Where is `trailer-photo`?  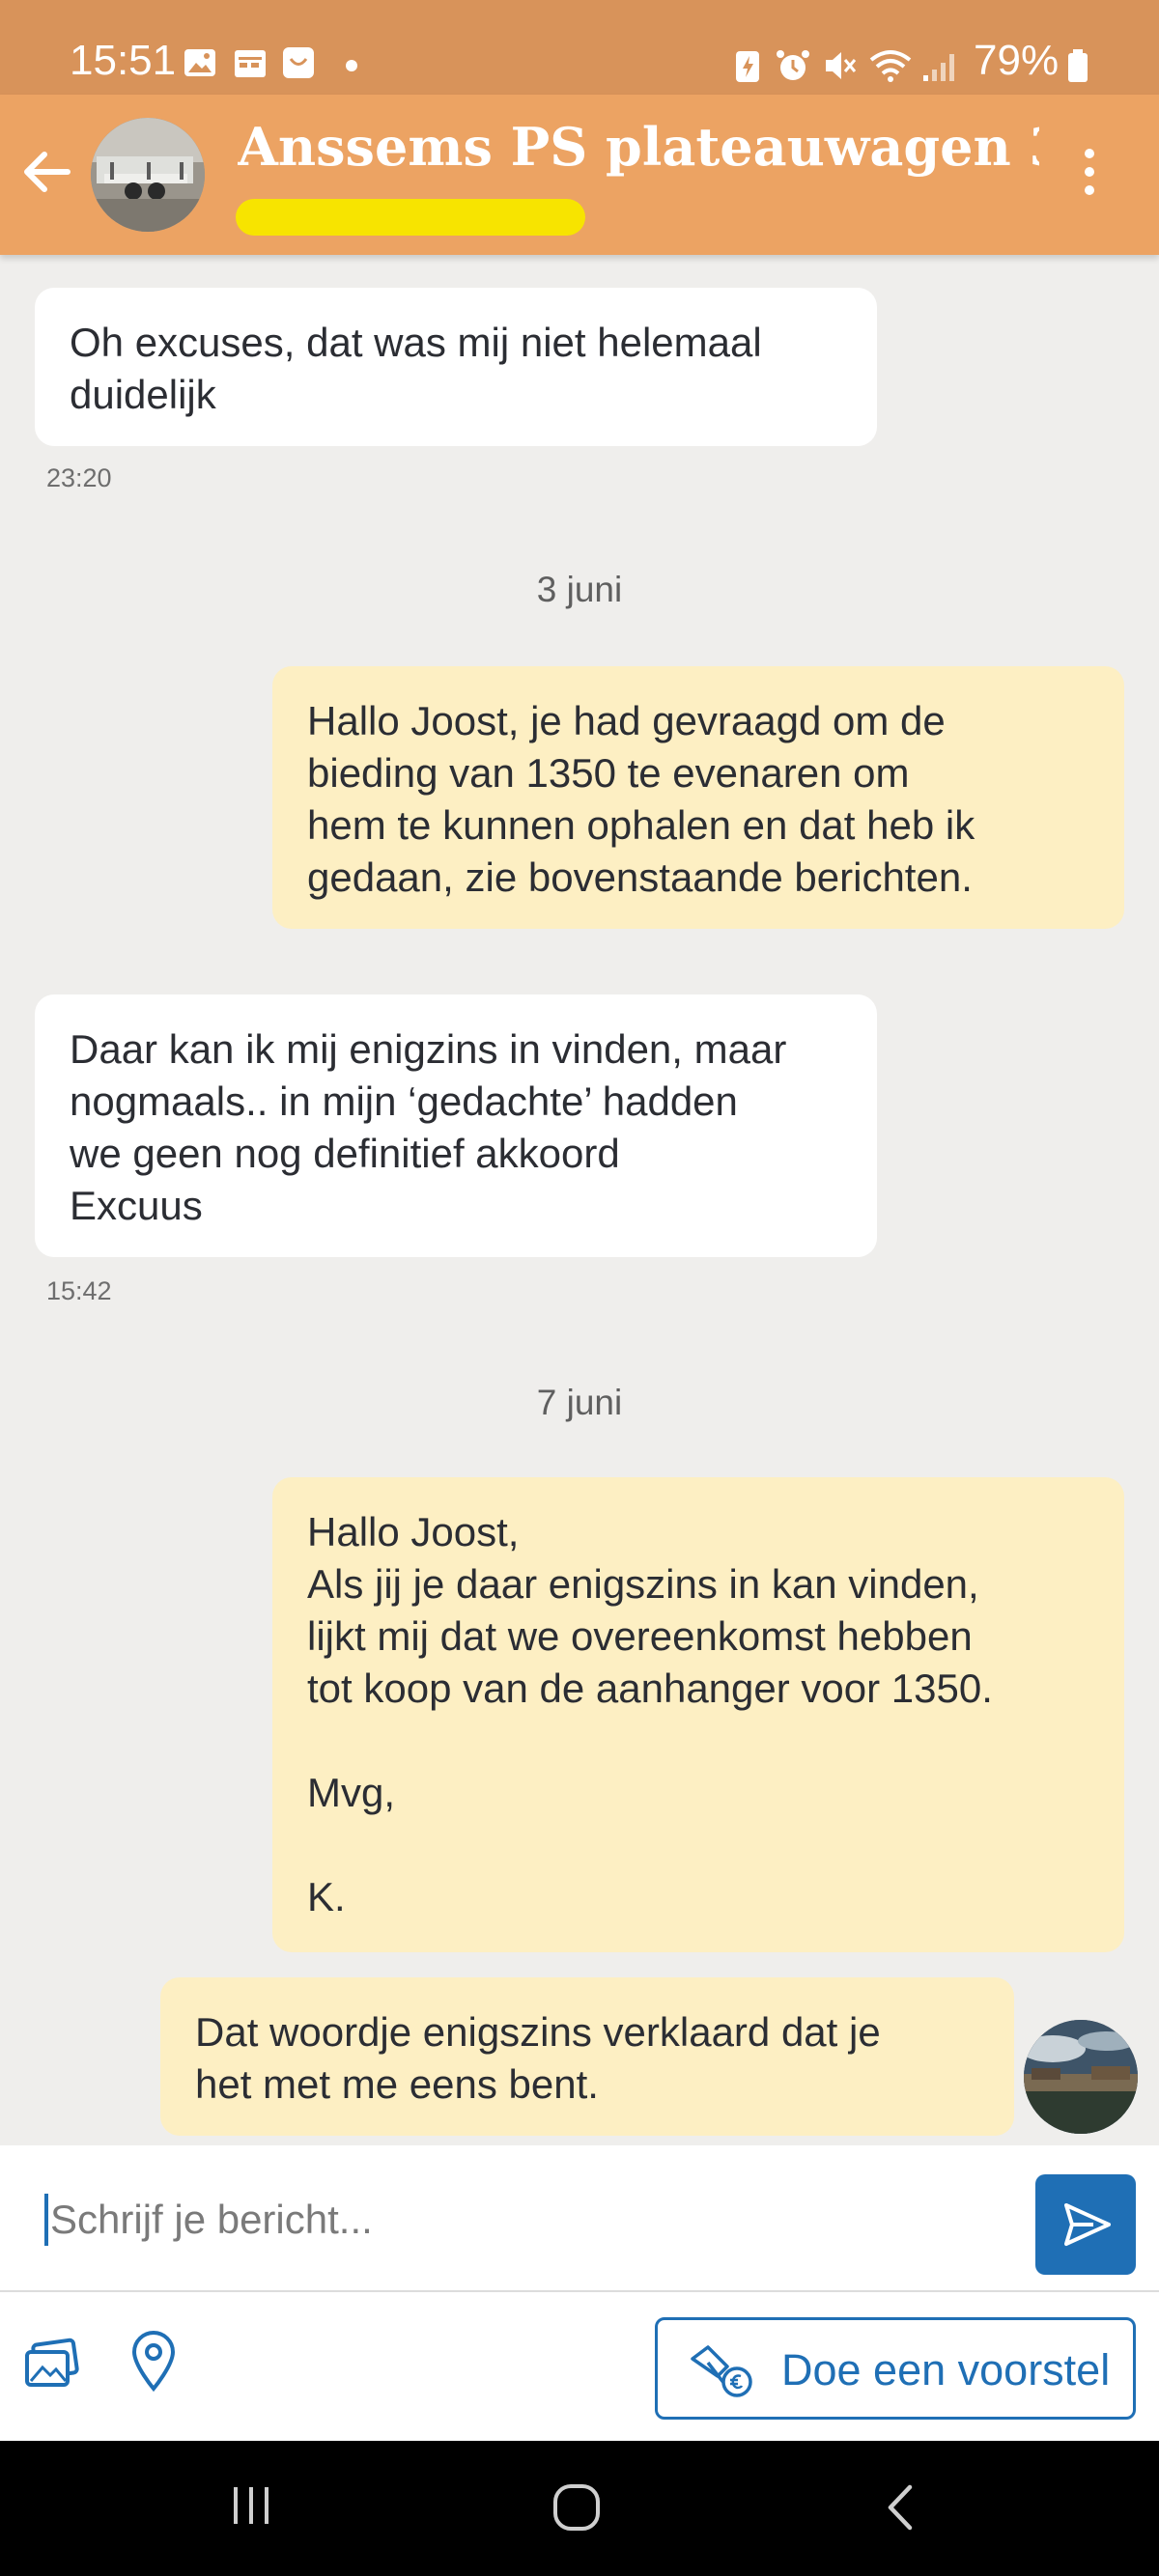 trailer-photo is located at coordinates (148, 175).